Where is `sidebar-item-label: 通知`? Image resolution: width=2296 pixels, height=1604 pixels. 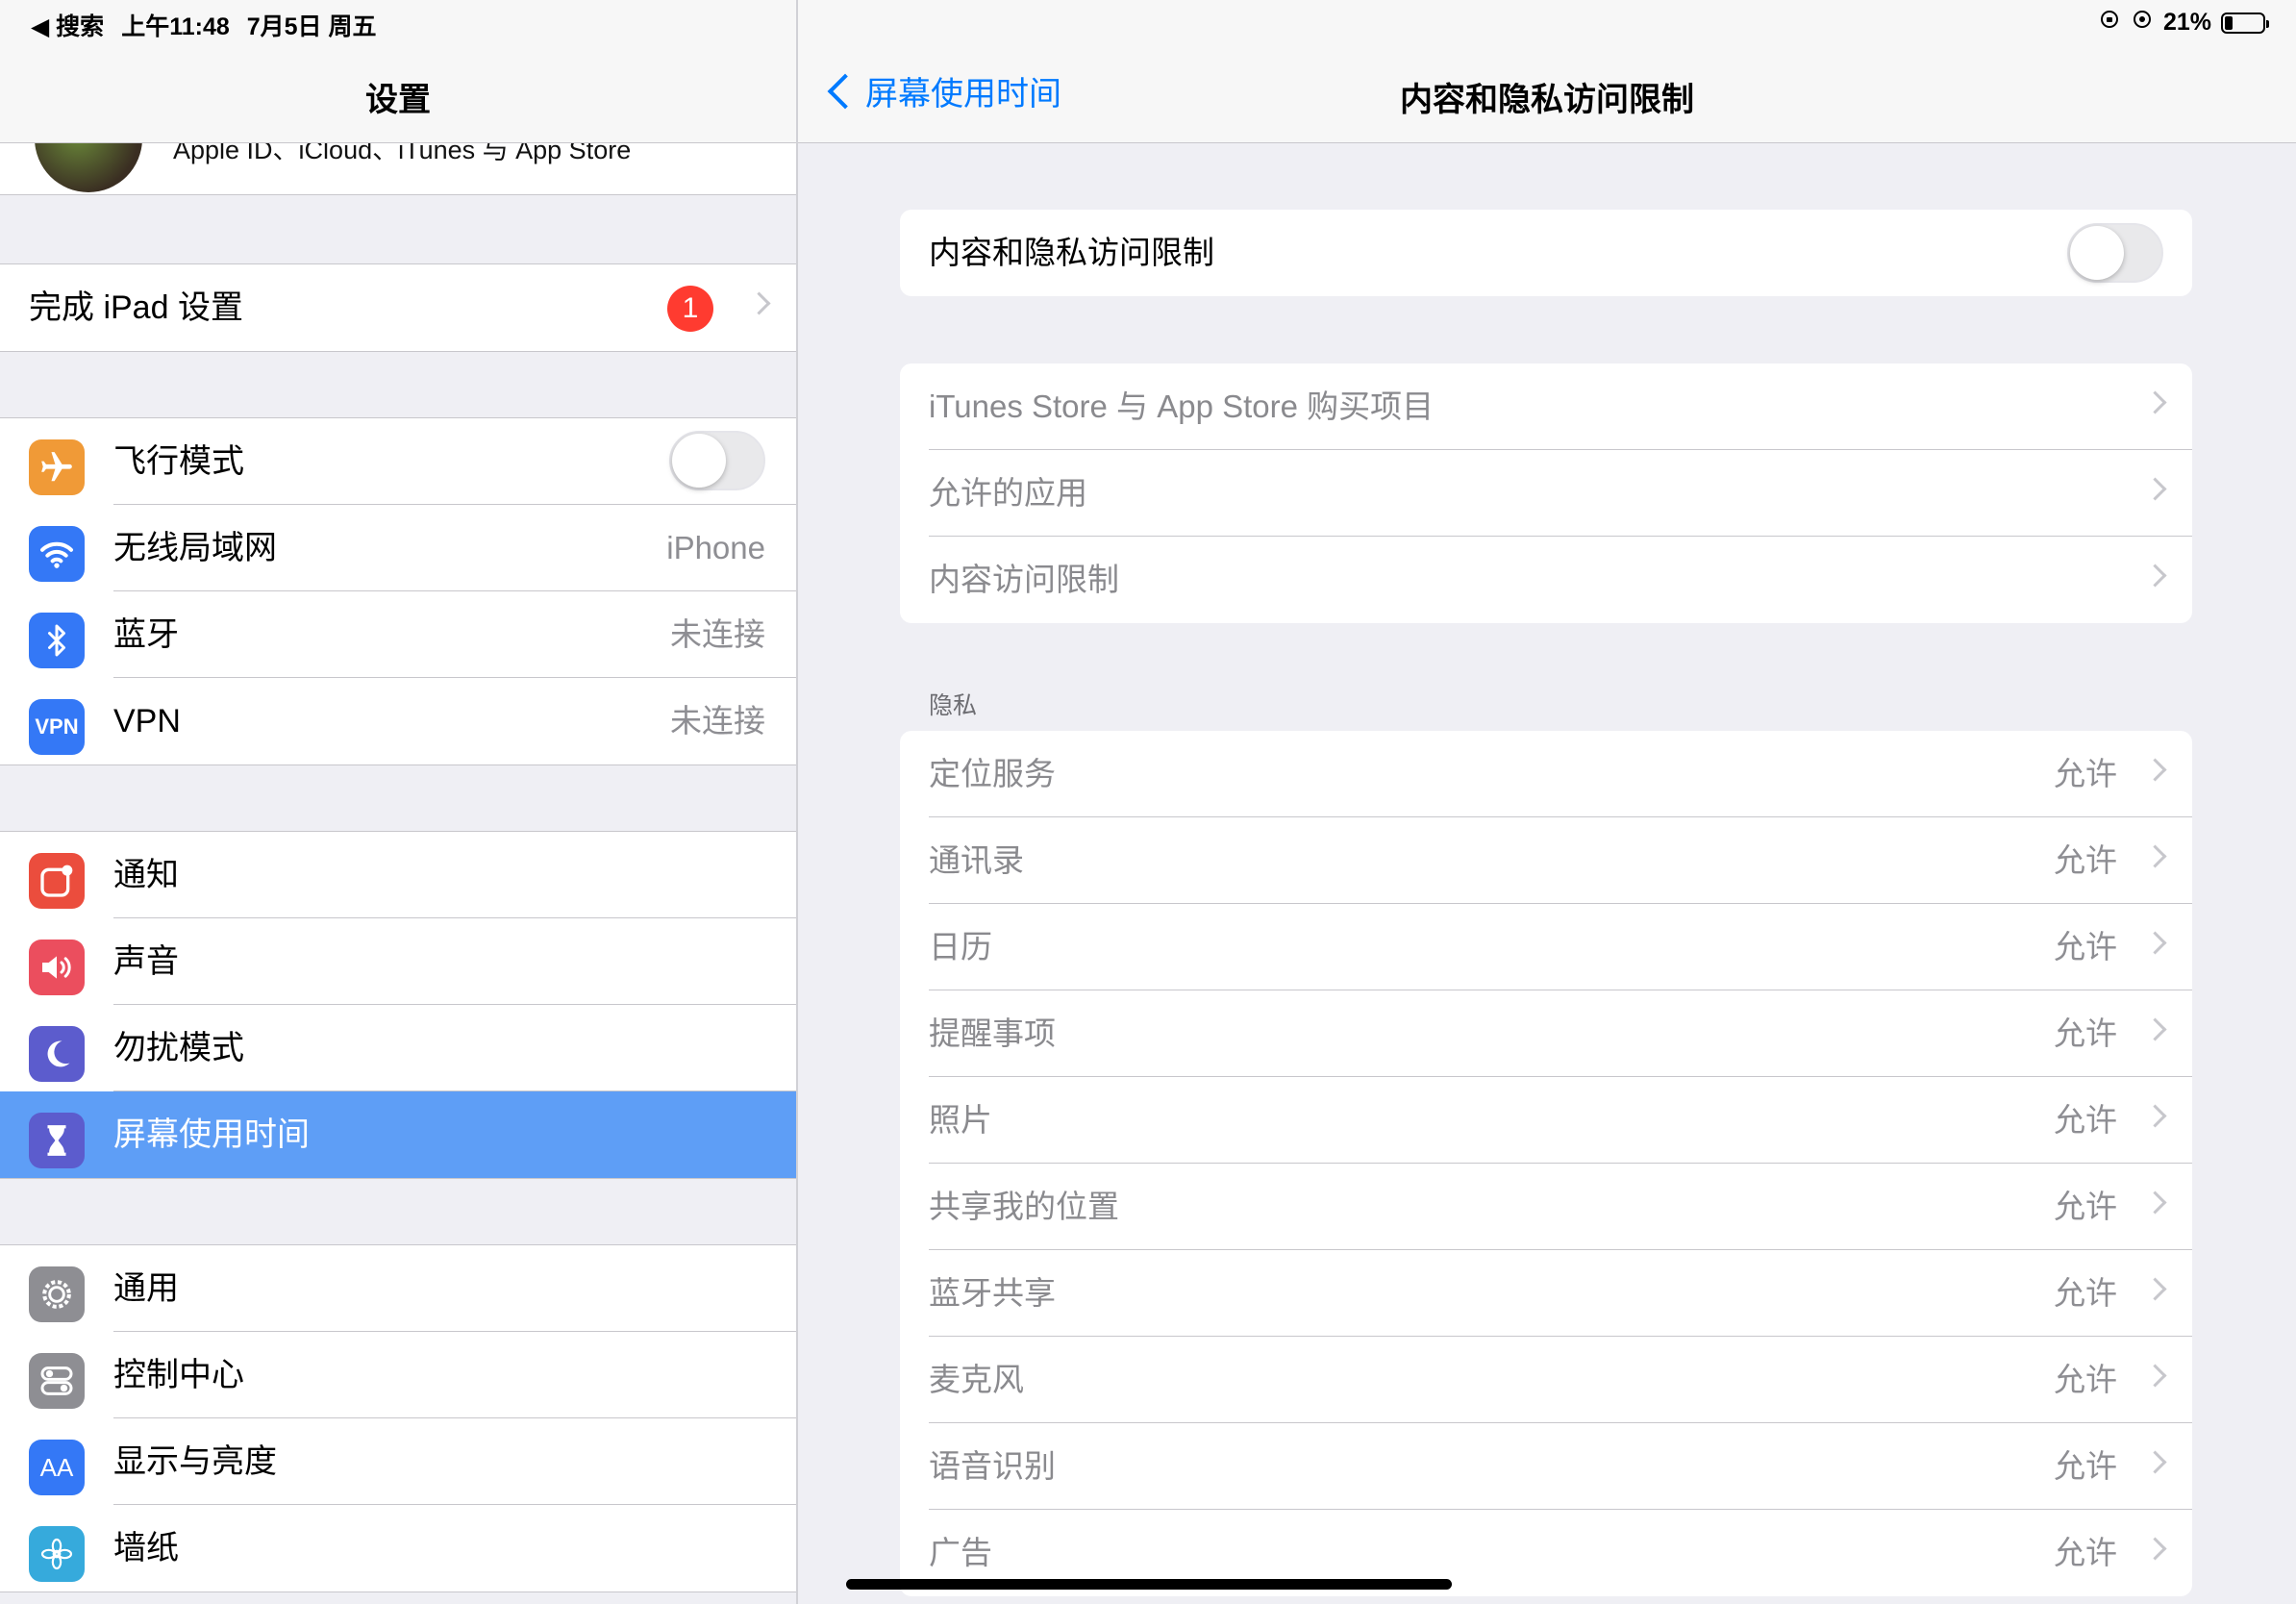
sidebar-item-label: 通知 is located at coordinates (146, 875).